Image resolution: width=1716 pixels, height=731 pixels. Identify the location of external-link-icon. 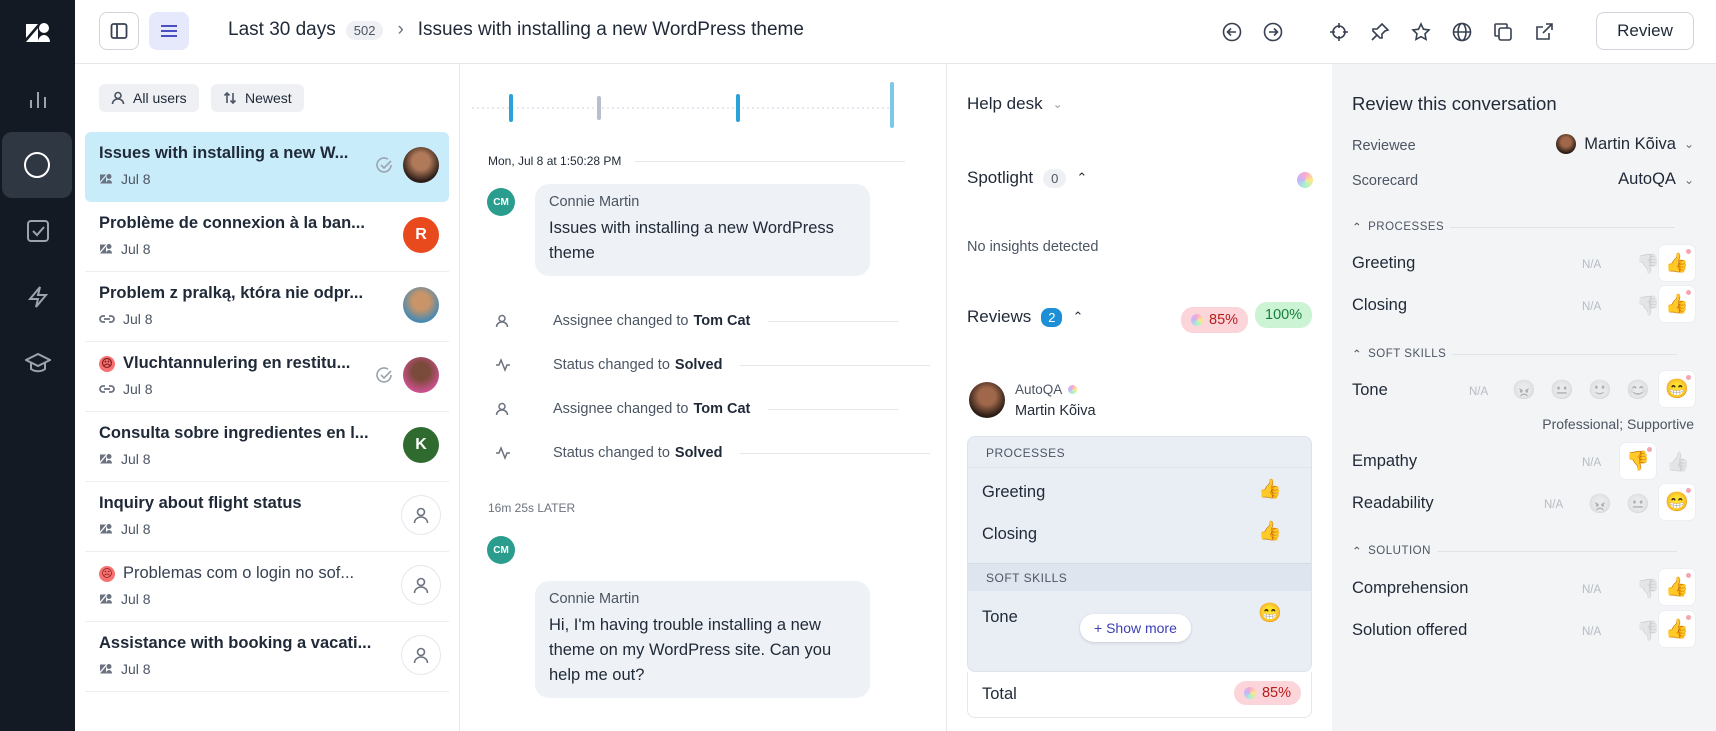
(1544, 32).